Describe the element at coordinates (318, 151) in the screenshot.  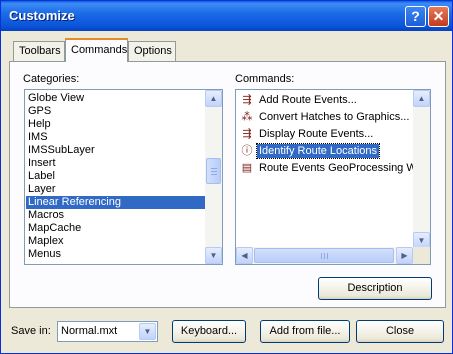
I see `command-label: Identify Route Locations` at that location.